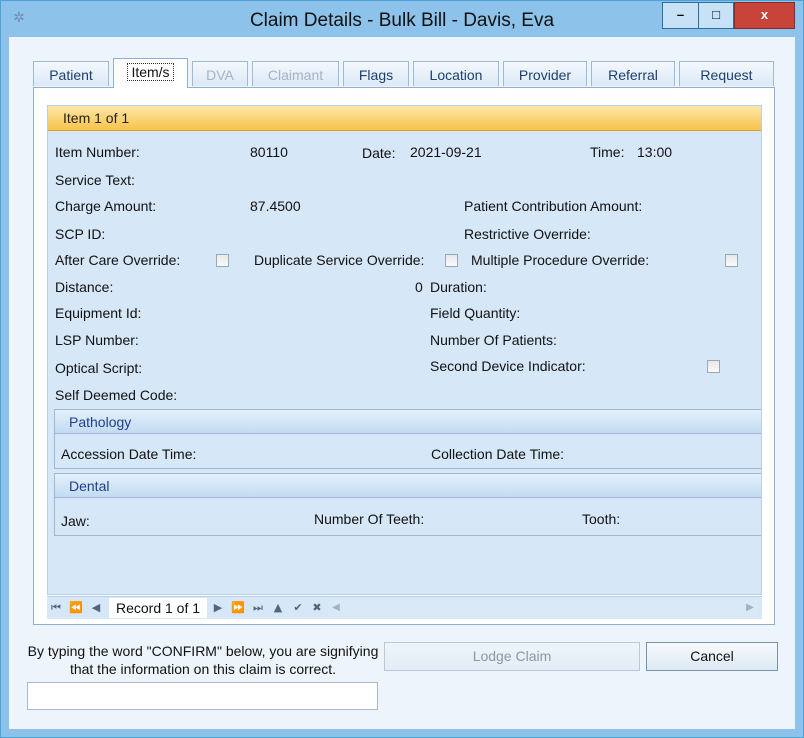 The height and width of the screenshot is (738, 804). Describe the element at coordinates (84, 287) in the screenshot. I see `distance-label: Distance:` at that location.